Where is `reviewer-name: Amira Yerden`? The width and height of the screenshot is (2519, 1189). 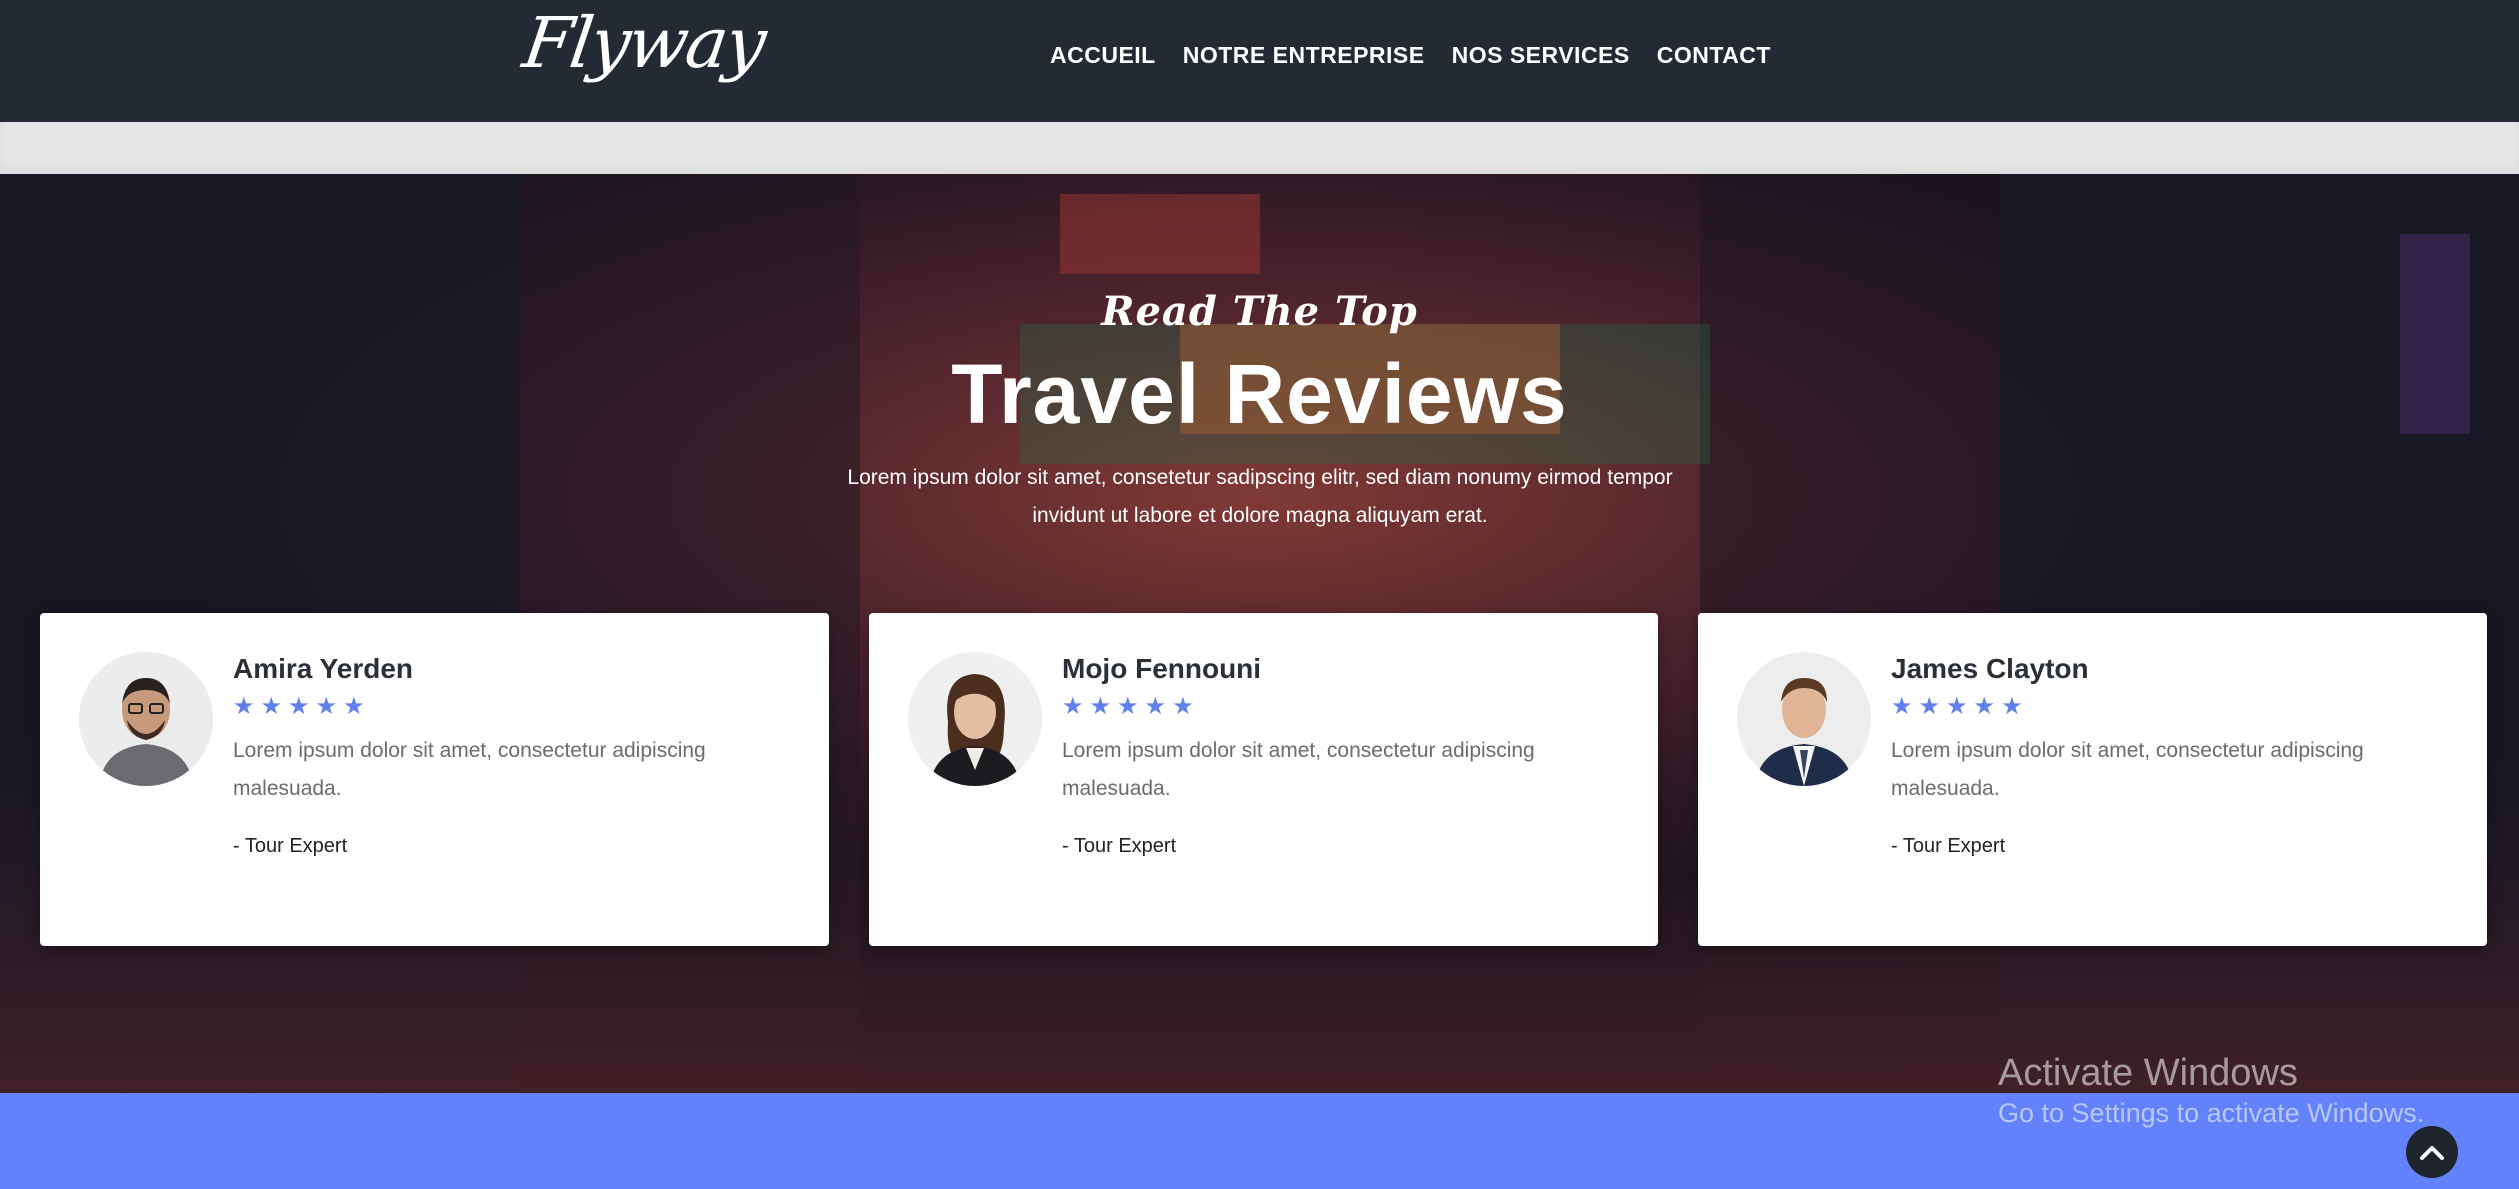 reviewer-name: Amira Yerden is located at coordinates (323, 668).